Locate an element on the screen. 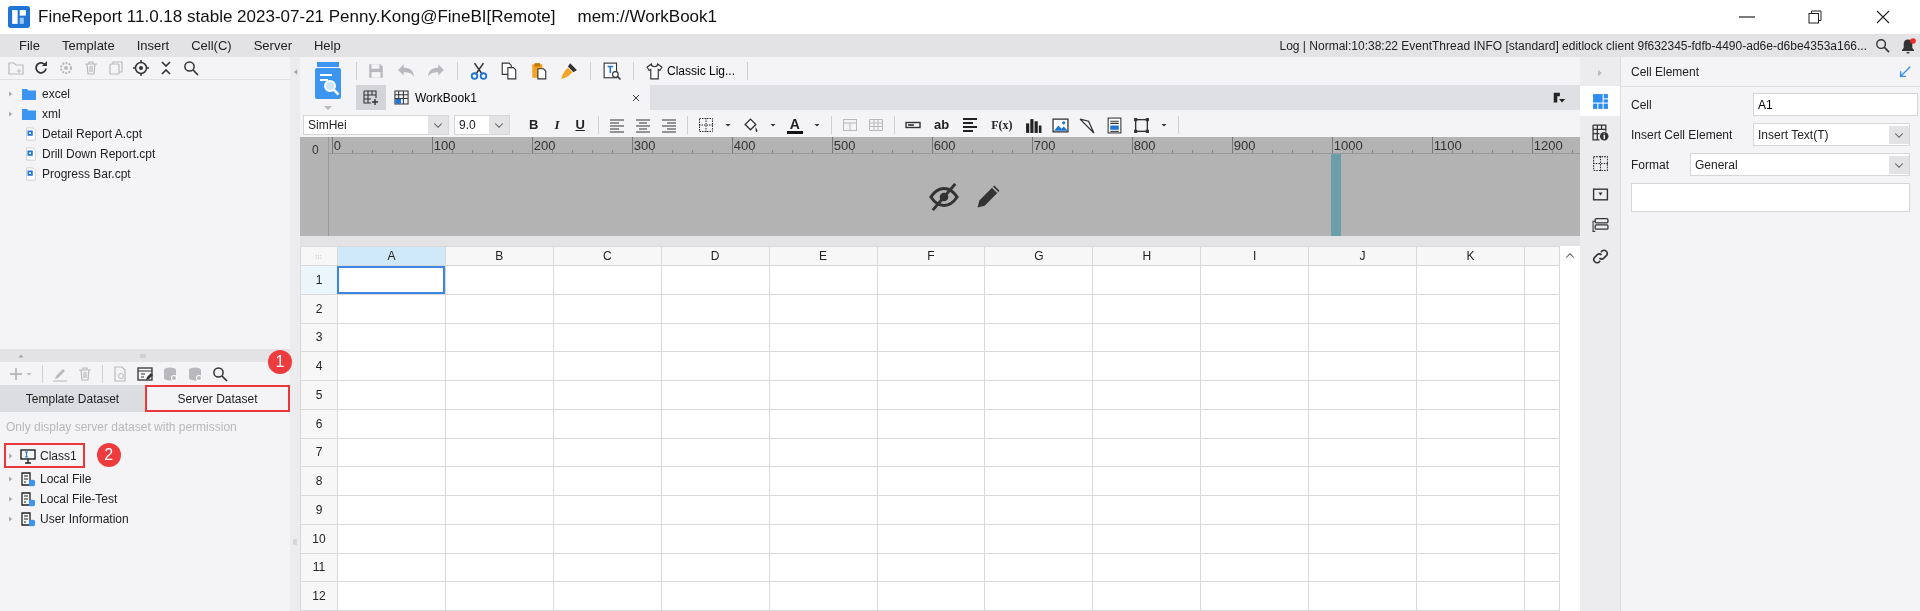 The width and height of the screenshot is (1920, 611). row-header: 9 is located at coordinates (319, 510).